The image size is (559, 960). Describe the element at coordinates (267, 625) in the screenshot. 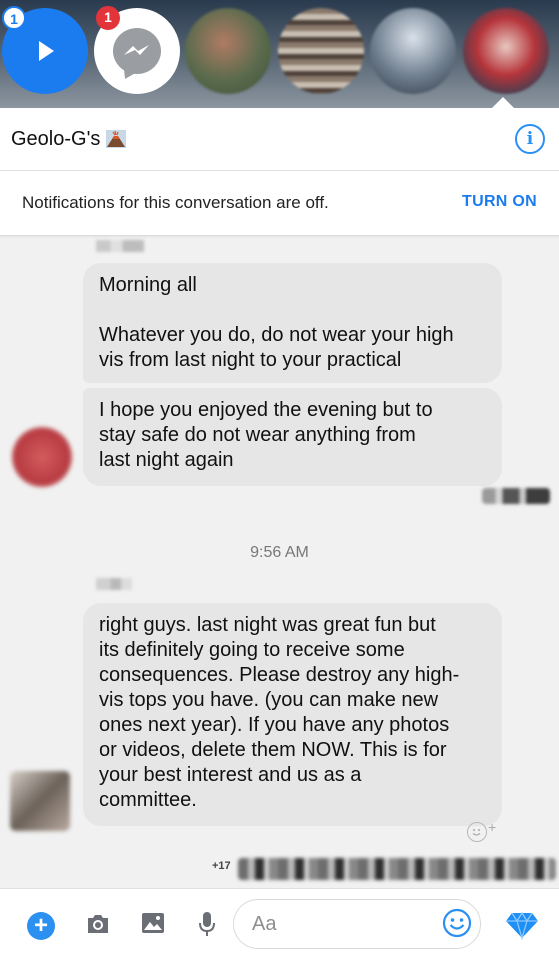

I see `message-text: right guys. last night was great fun but` at that location.